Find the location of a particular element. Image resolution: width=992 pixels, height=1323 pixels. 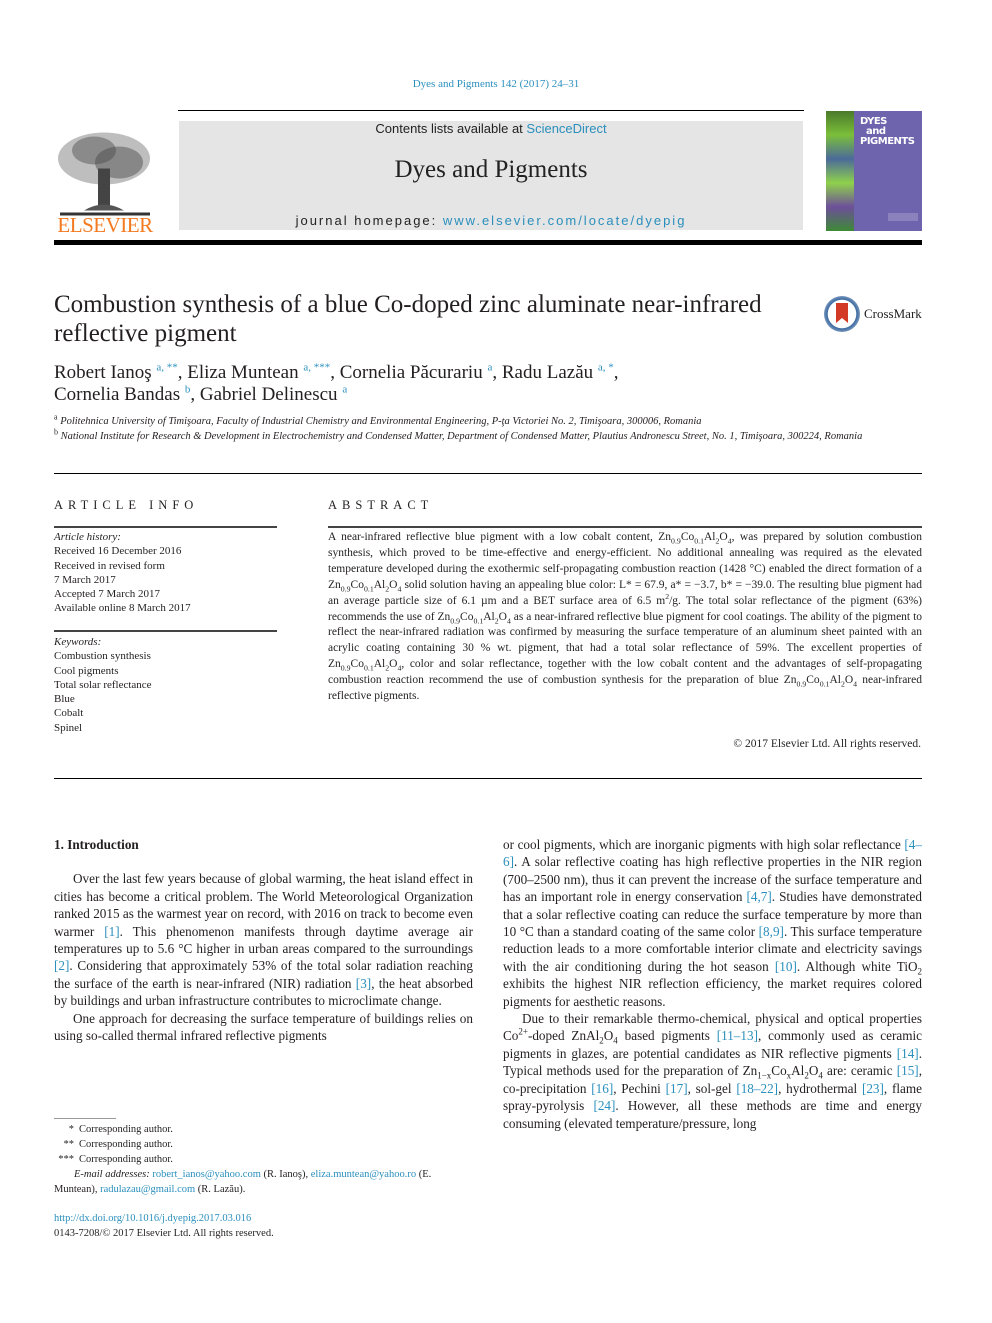

chemical-formula: Zn1−xCoxAl2O4 is located at coordinates (782, 1072).